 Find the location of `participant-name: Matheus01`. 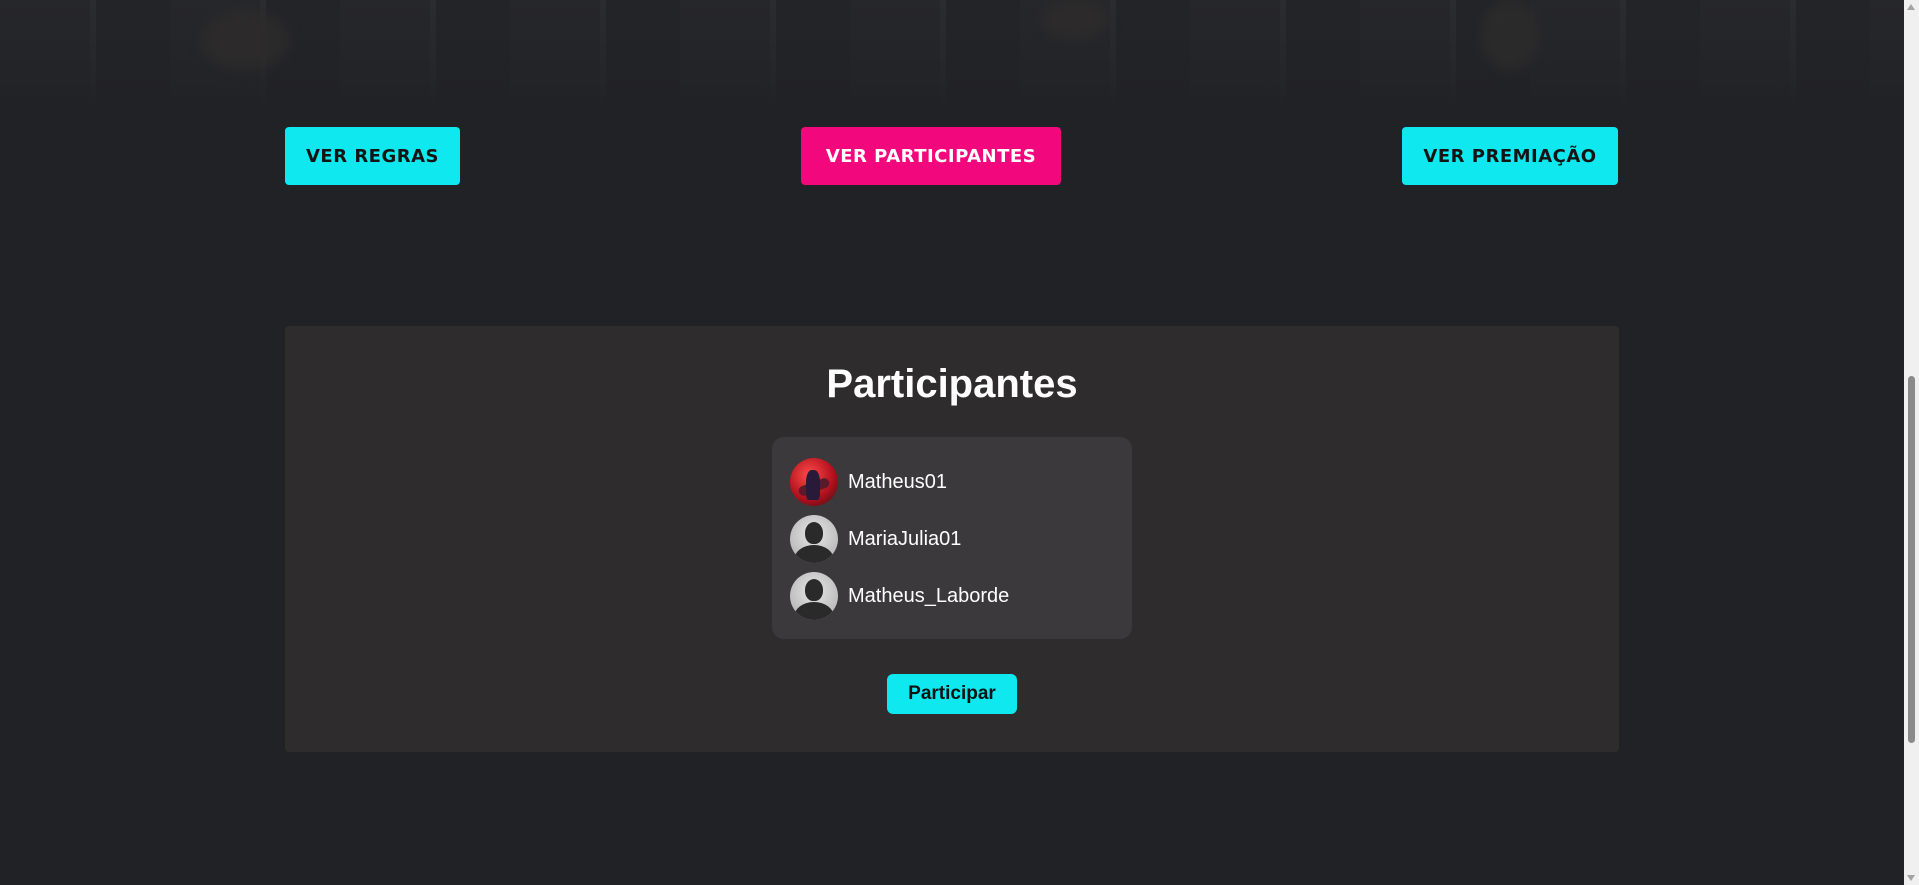

participant-name: Matheus01 is located at coordinates (897, 481).